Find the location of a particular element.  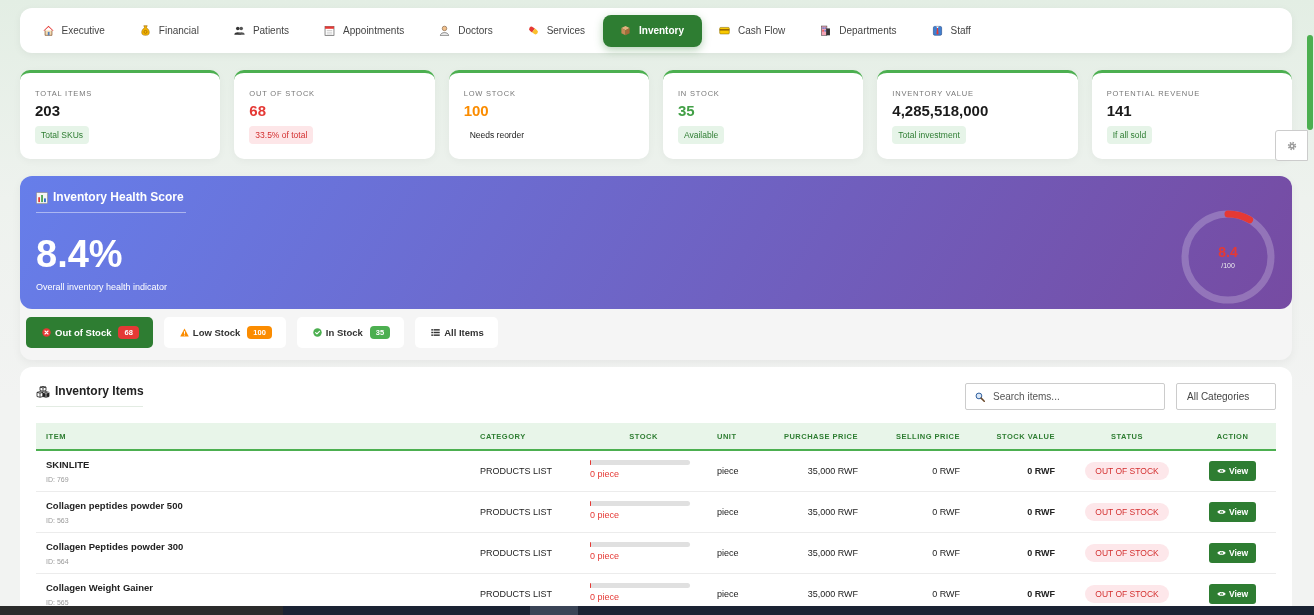

gauge-value: 8.4 is located at coordinates (1228, 251).